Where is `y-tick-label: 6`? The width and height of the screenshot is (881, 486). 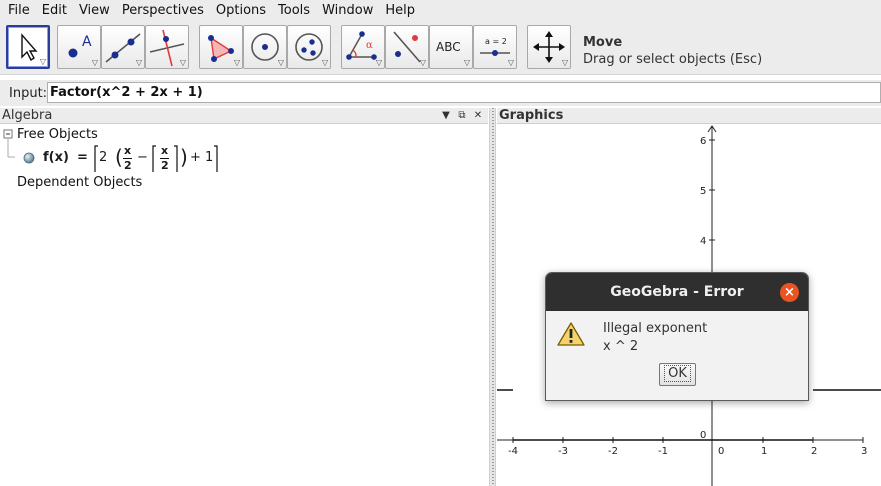
y-tick-label: 6 is located at coordinates (703, 141).